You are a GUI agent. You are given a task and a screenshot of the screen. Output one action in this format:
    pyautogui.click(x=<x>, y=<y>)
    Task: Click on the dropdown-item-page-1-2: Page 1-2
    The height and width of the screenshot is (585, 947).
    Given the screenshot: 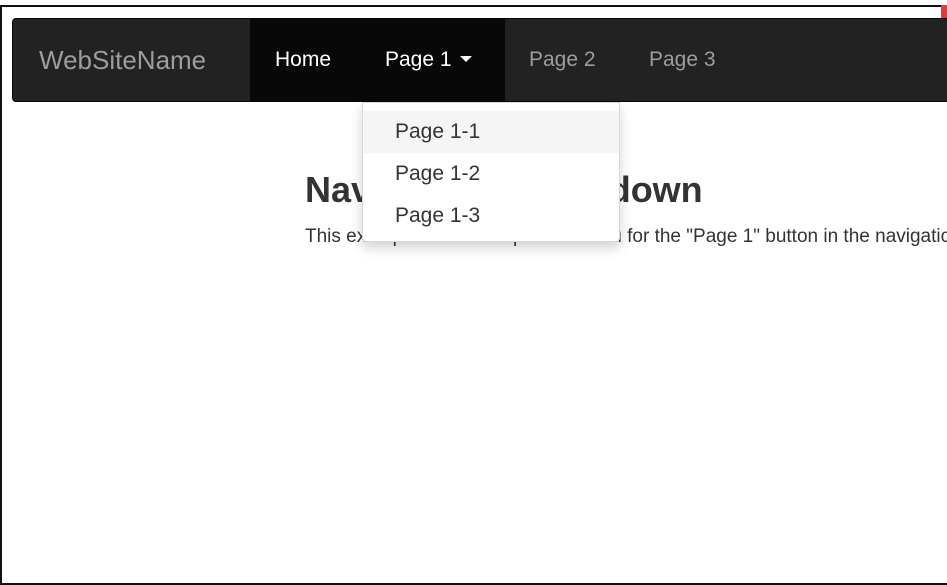 What is the action you would take?
    pyautogui.click(x=491, y=174)
    